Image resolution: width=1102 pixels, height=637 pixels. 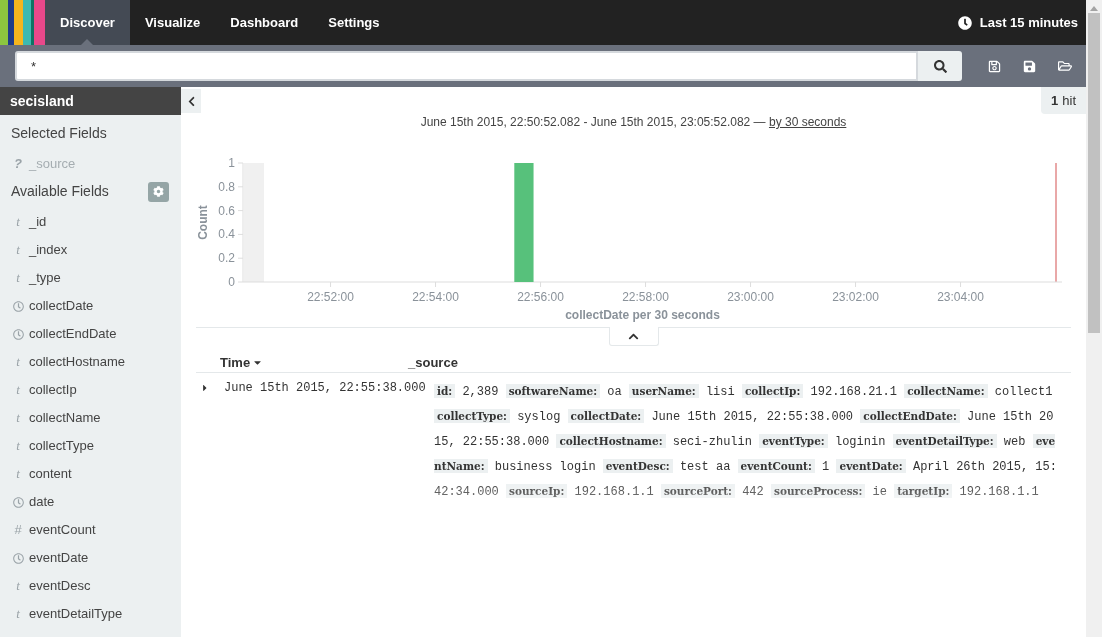 What do you see at coordinates (750, 297) in the screenshot?
I see `x-tick-label: 23:00:00` at bounding box center [750, 297].